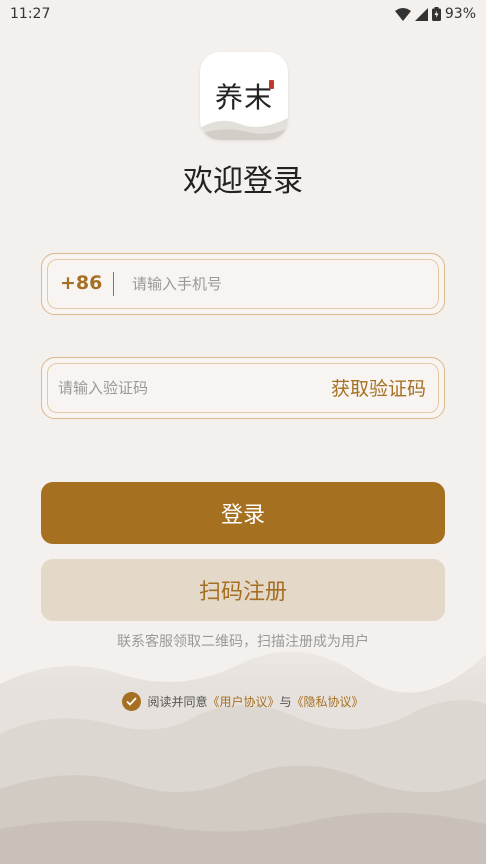 The width and height of the screenshot is (486, 864). What do you see at coordinates (277, 284) in the screenshot?
I see `phone-input` at bounding box center [277, 284].